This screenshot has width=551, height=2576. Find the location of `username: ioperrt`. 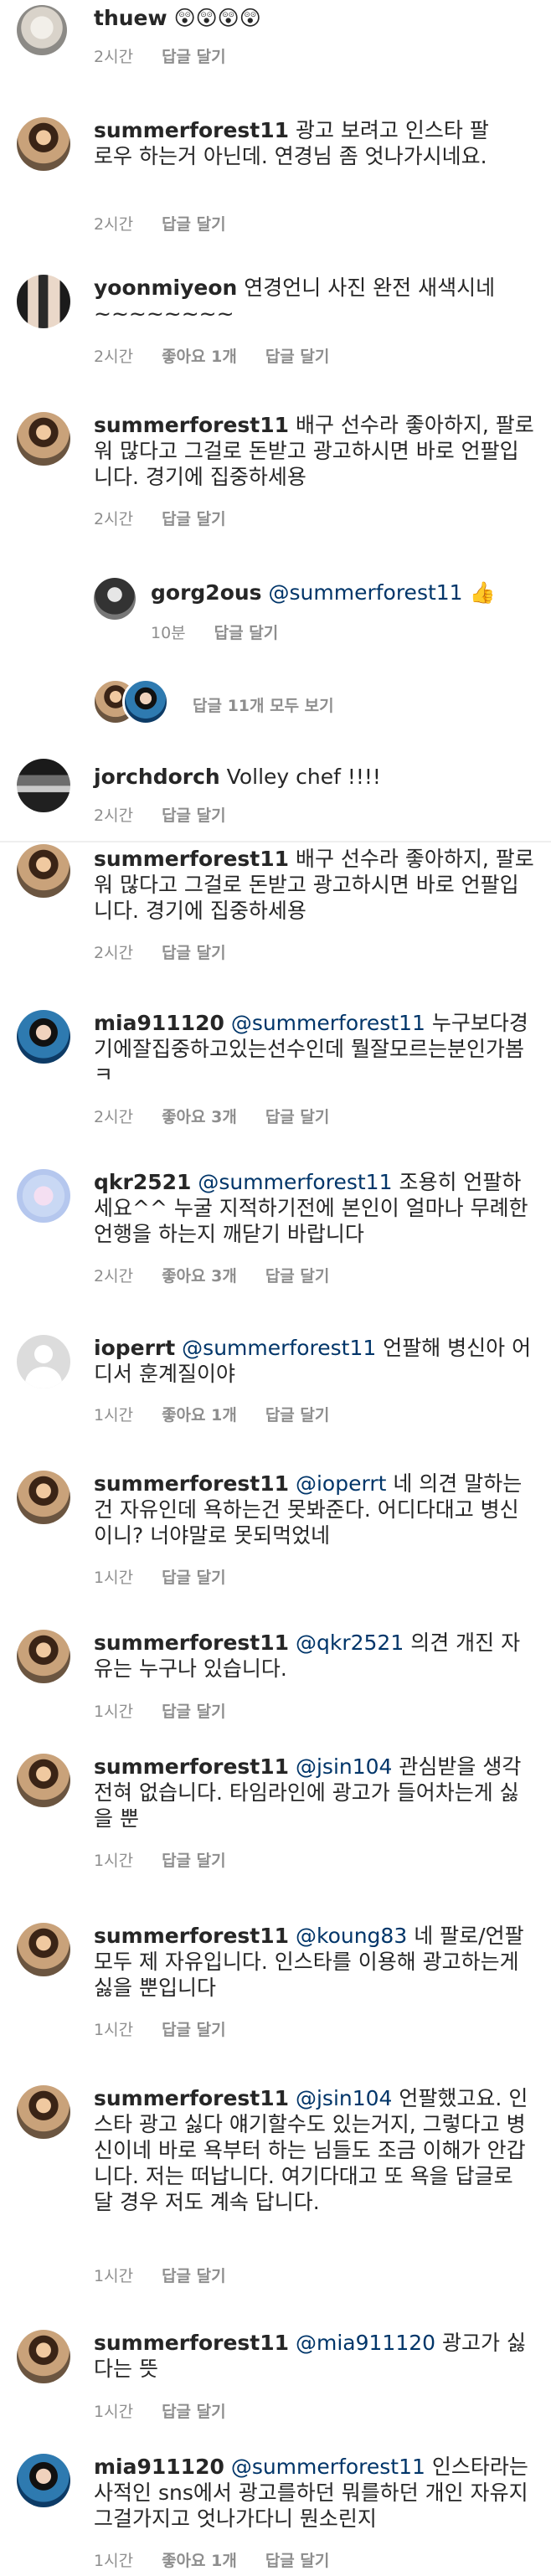

username: ioperrt is located at coordinates (134, 1348).